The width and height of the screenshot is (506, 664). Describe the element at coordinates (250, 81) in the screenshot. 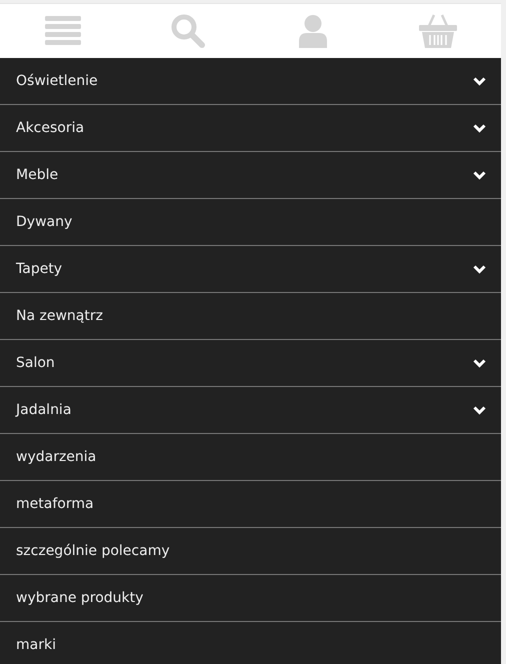

I see `menu-item: Oświetlenie` at that location.